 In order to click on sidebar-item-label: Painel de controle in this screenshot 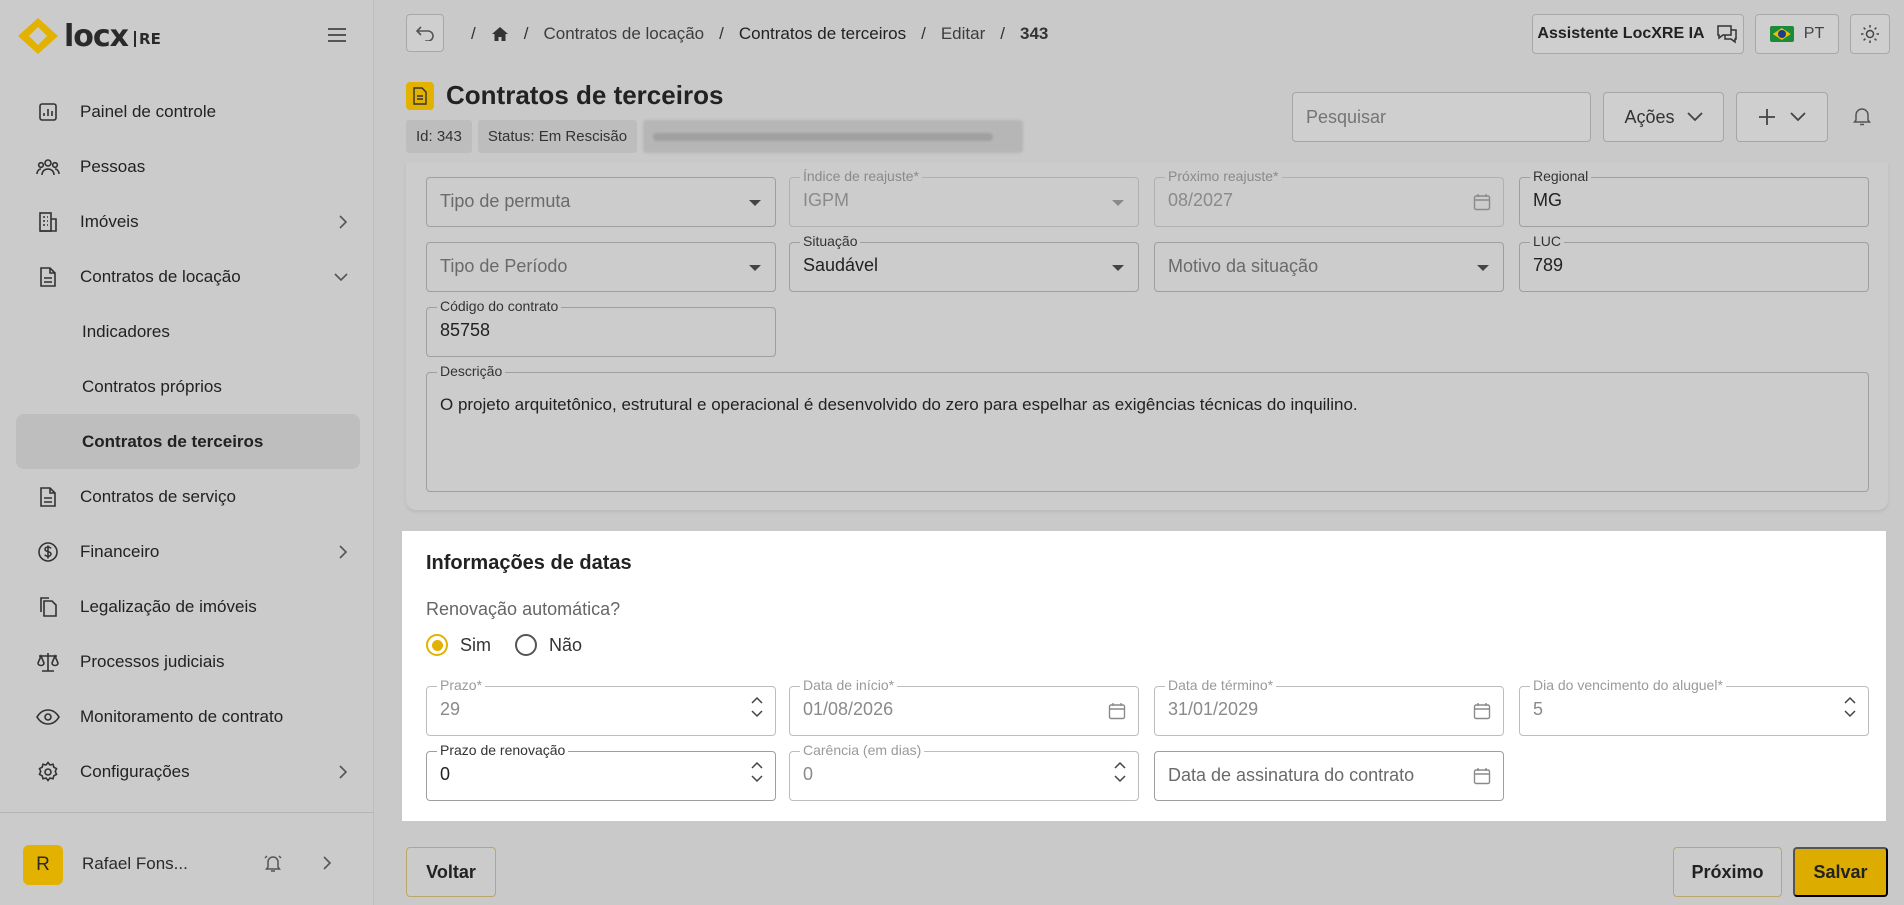, I will do `click(148, 111)`.